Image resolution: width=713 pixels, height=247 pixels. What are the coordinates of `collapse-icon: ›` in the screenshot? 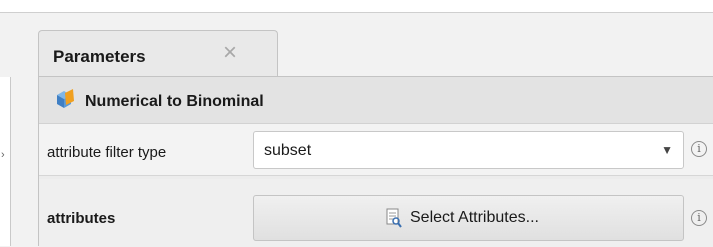 It's located at (3, 155).